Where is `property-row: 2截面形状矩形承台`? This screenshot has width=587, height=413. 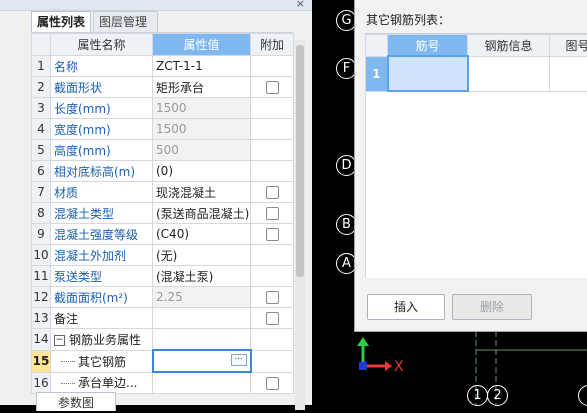
property-row: 2截面形状矩形承台 is located at coordinates (163, 87).